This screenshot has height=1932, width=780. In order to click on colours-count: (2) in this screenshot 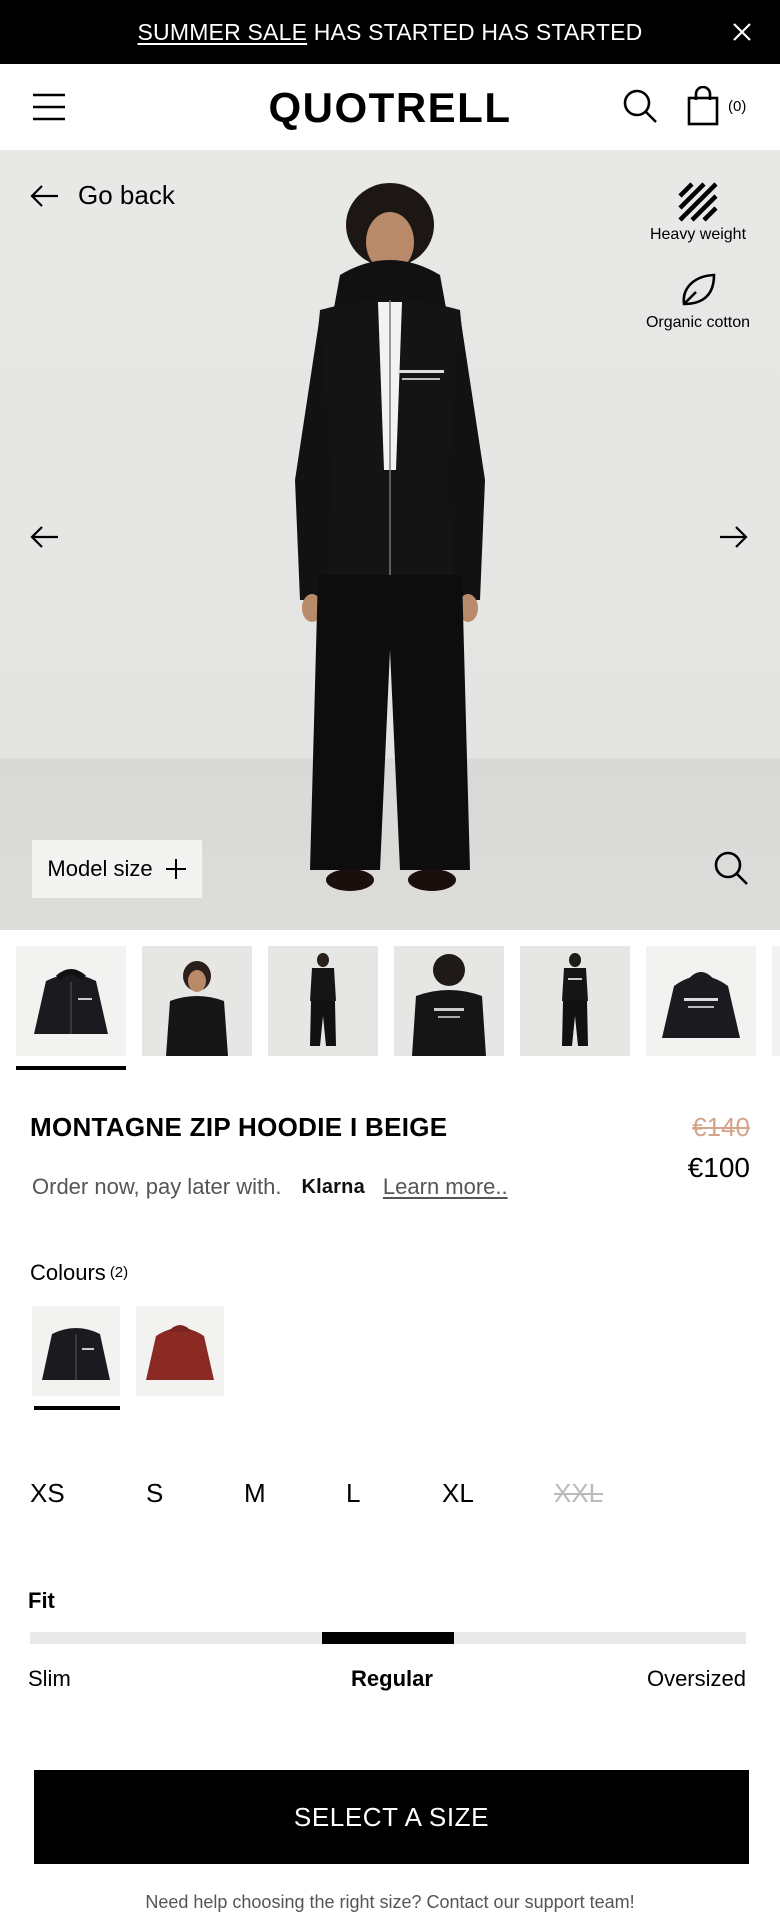, I will do `click(119, 1272)`.